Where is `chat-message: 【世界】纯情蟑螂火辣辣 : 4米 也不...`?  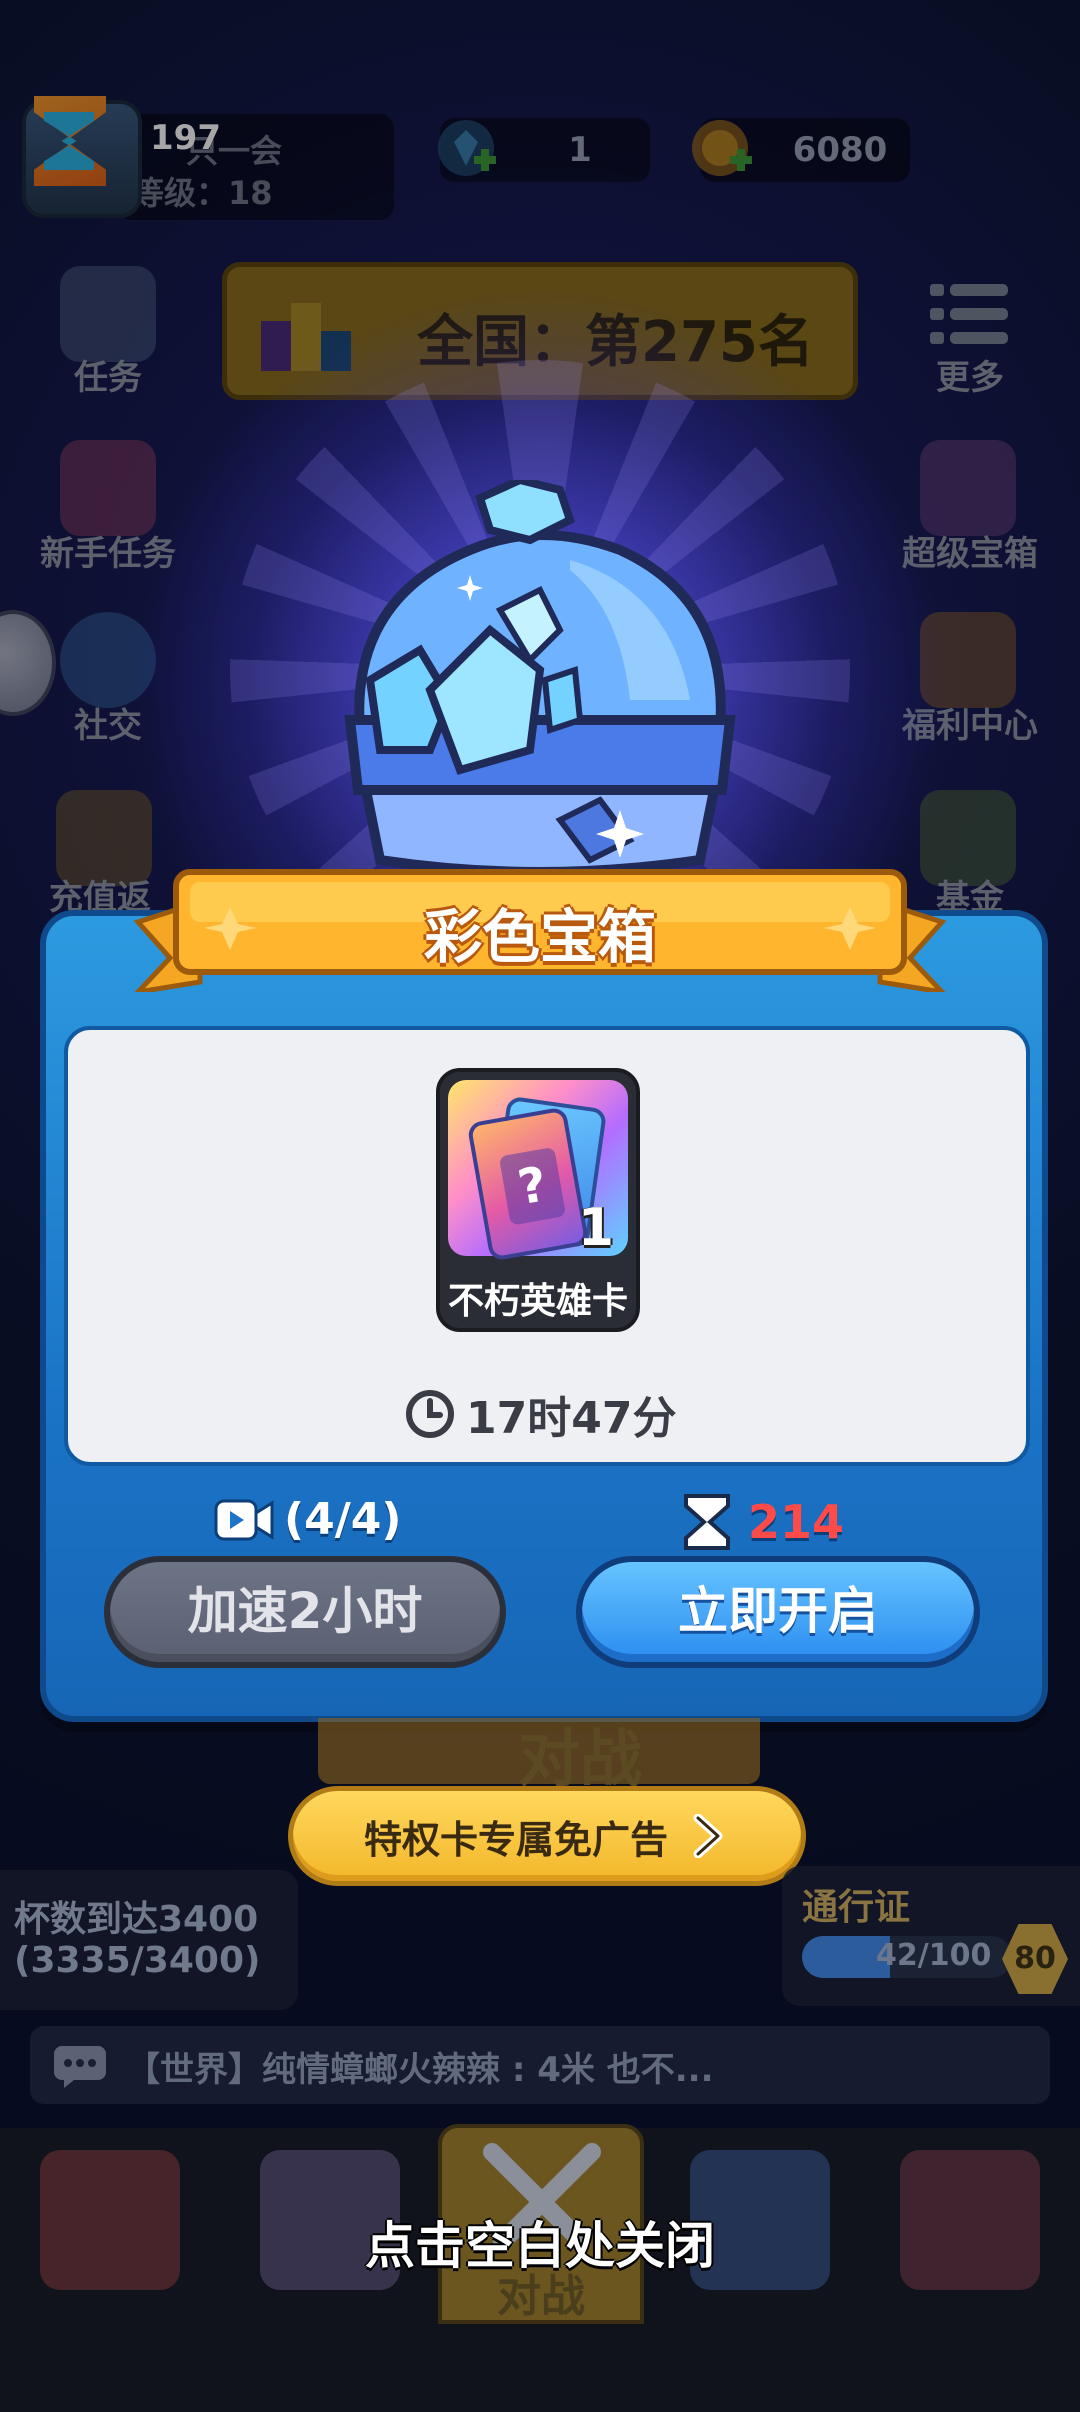 chat-message: 【世界】纯情蟑螂火辣辣 : 4米 也不... is located at coordinates (420, 2070).